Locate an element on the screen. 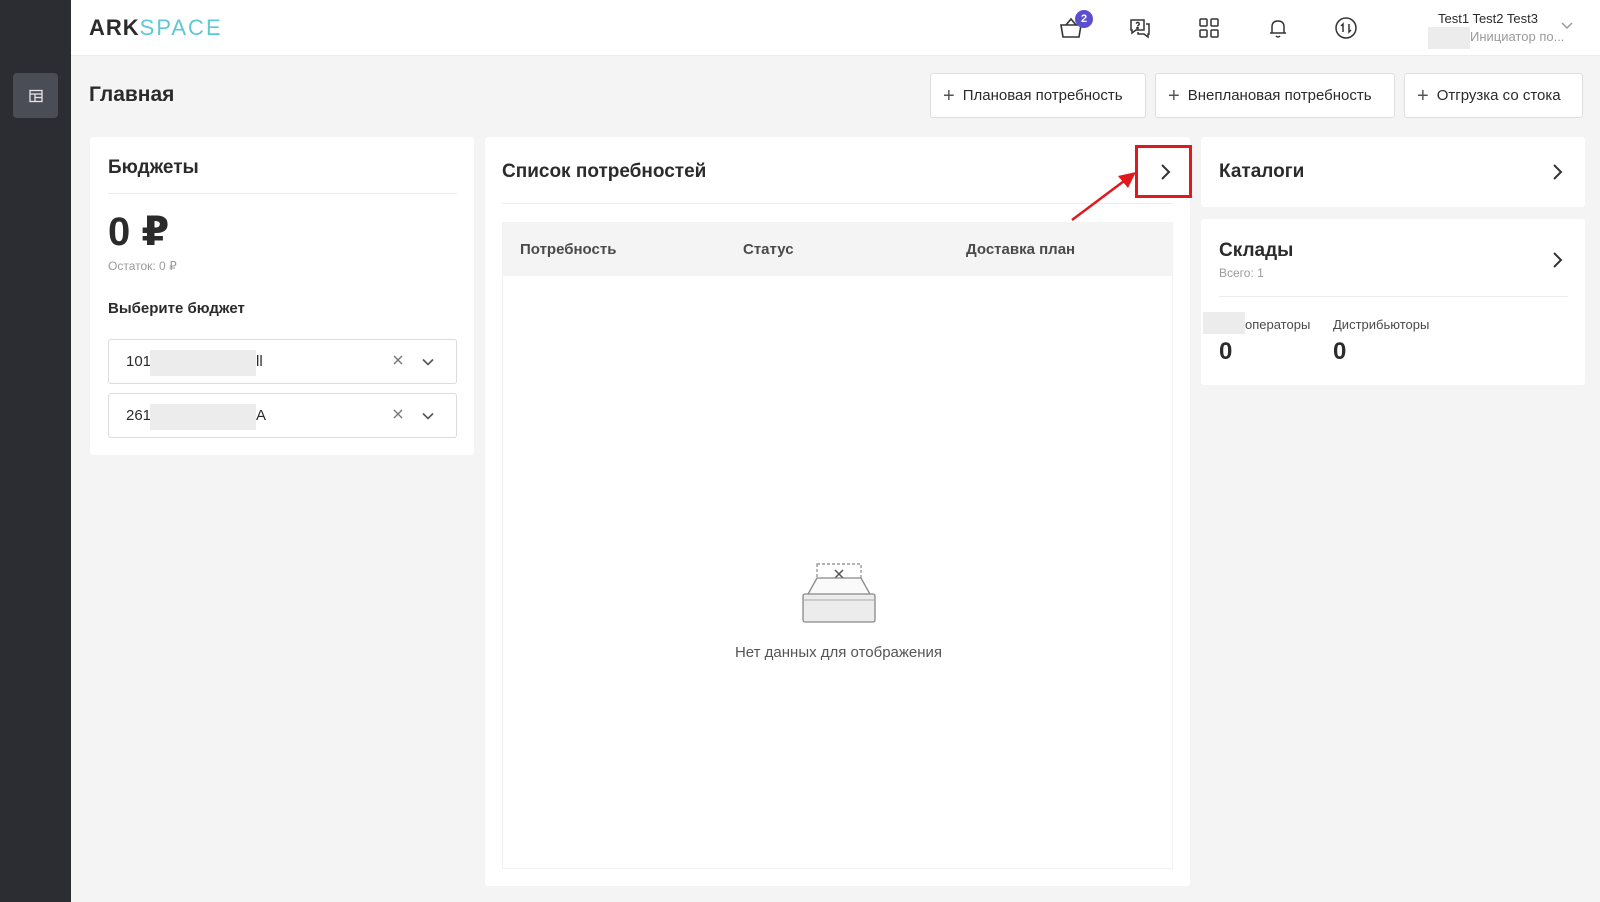  dashboard-icon is located at coordinates (35, 95).